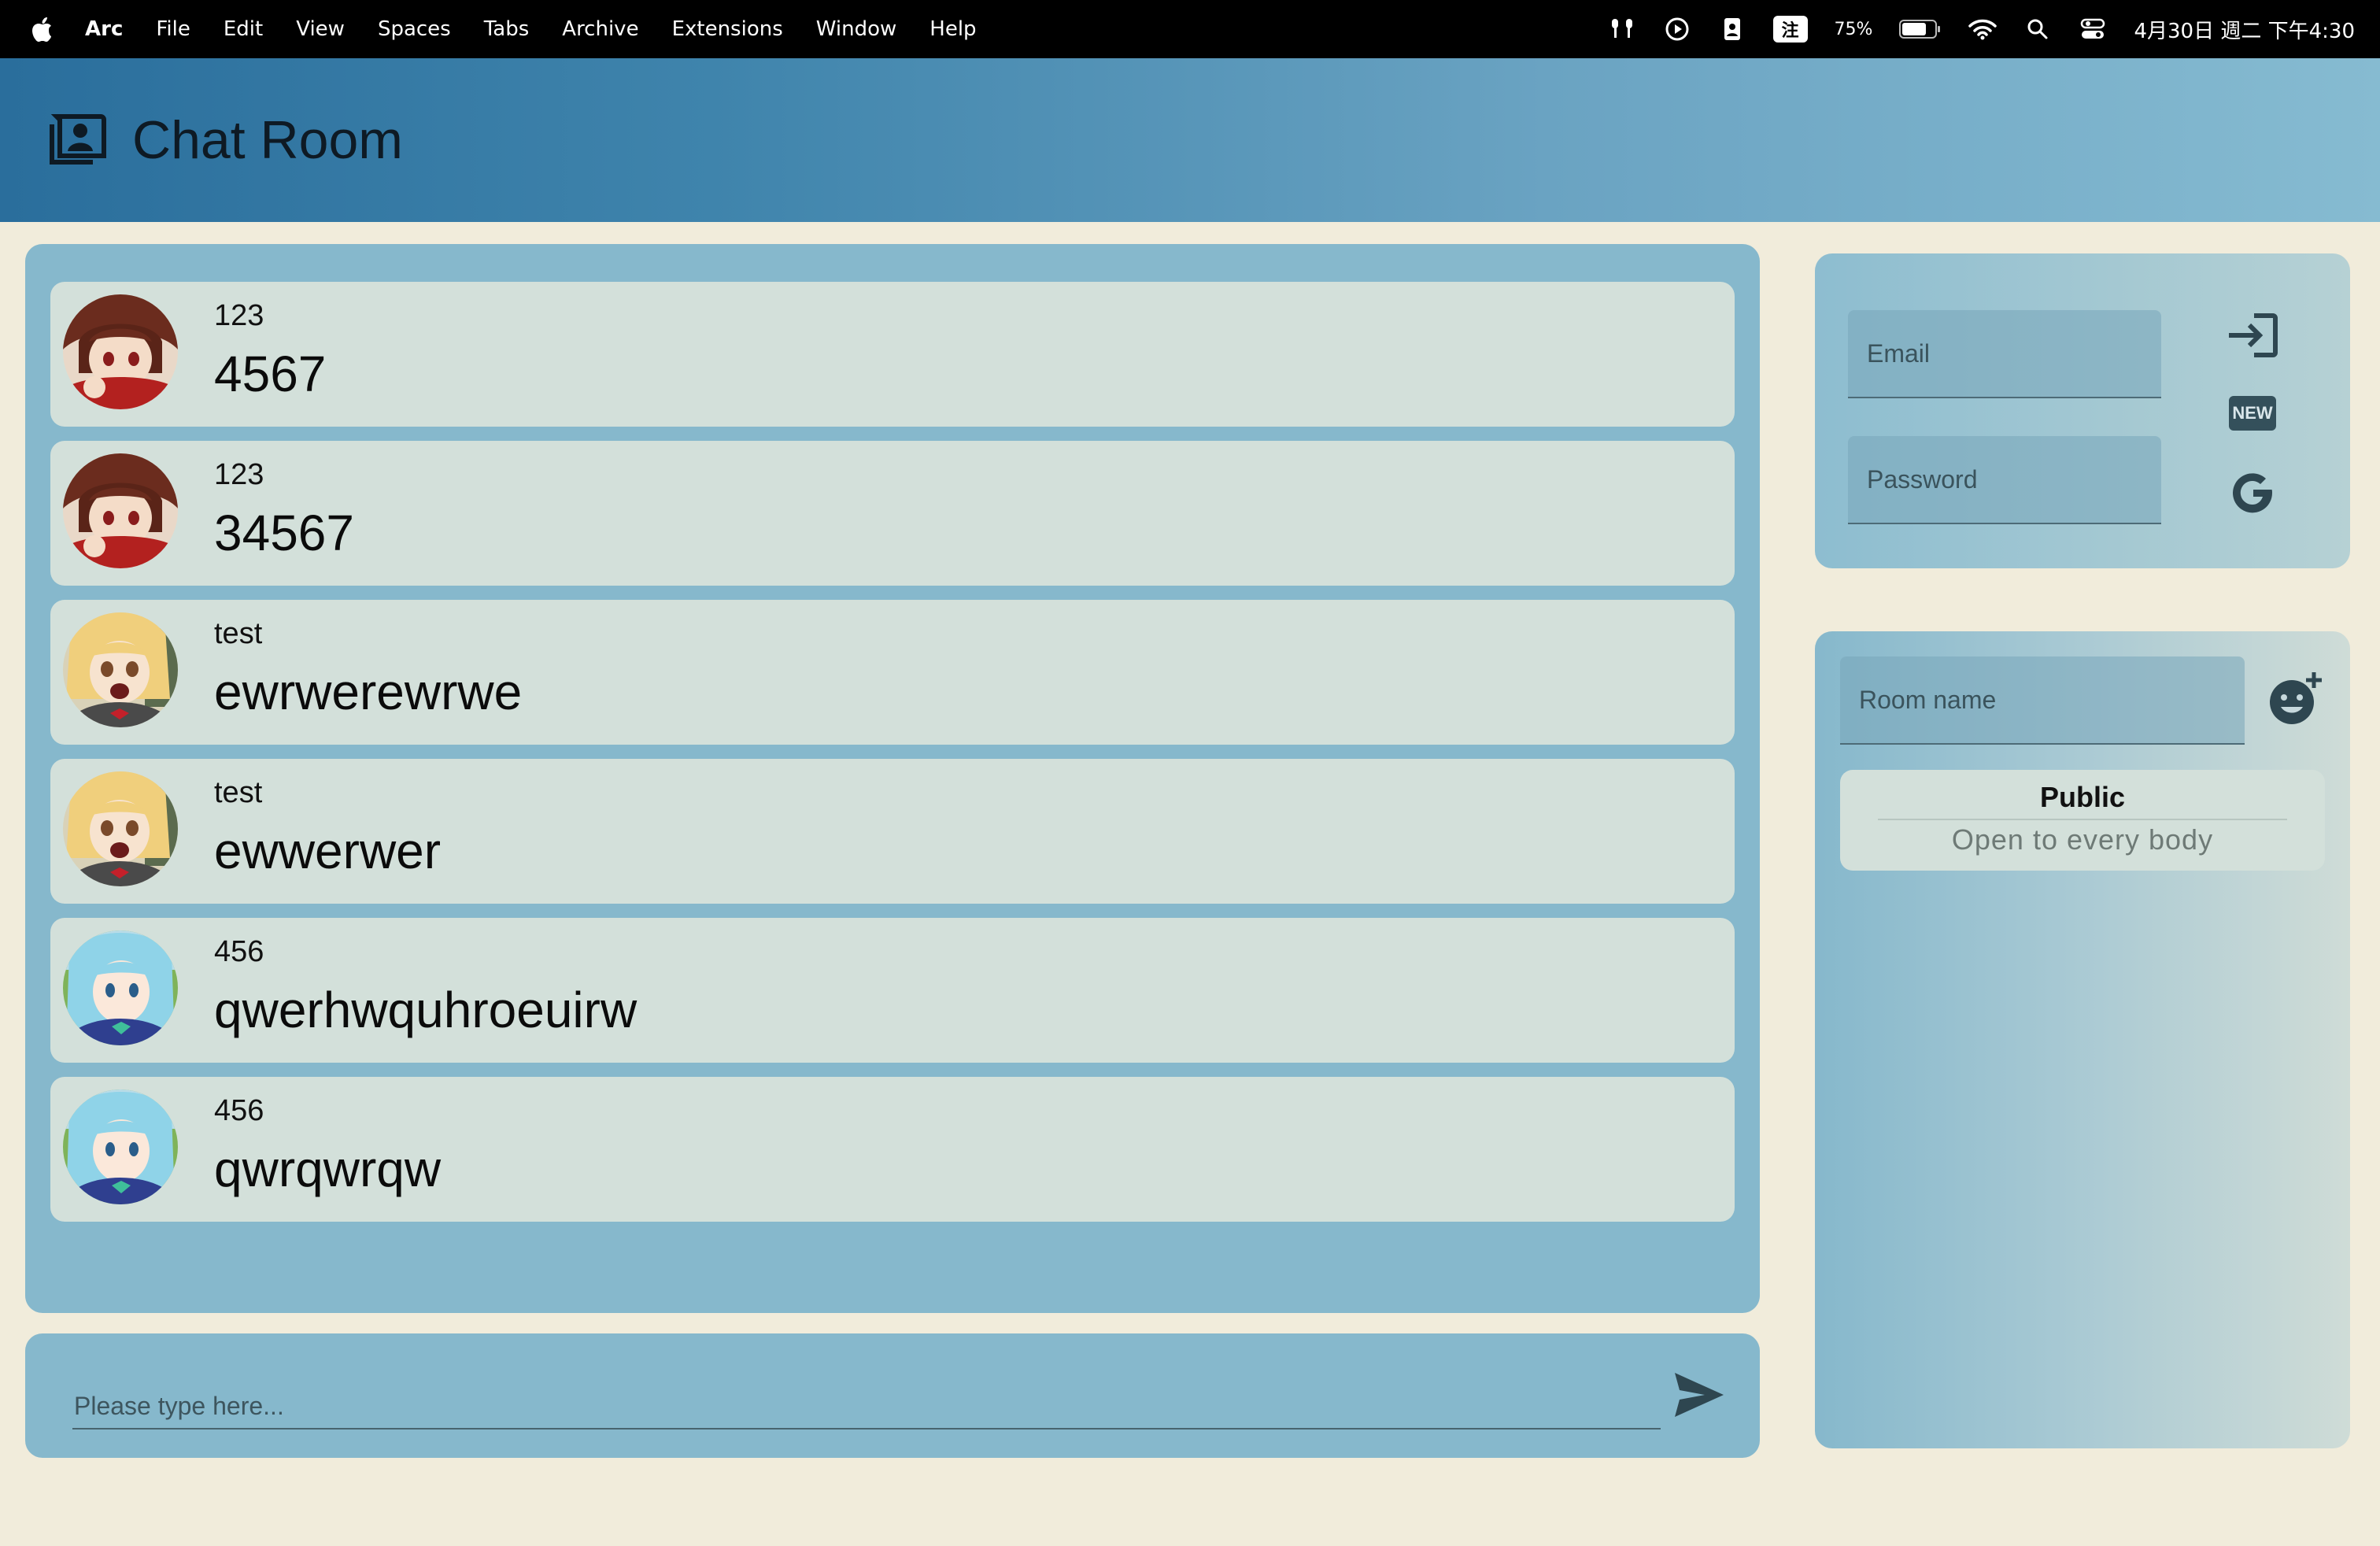 This screenshot has width=2380, height=1546. What do you see at coordinates (79, 140) in the screenshot?
I see `chat-room-logo-icon` at bounding box center [79, 140].